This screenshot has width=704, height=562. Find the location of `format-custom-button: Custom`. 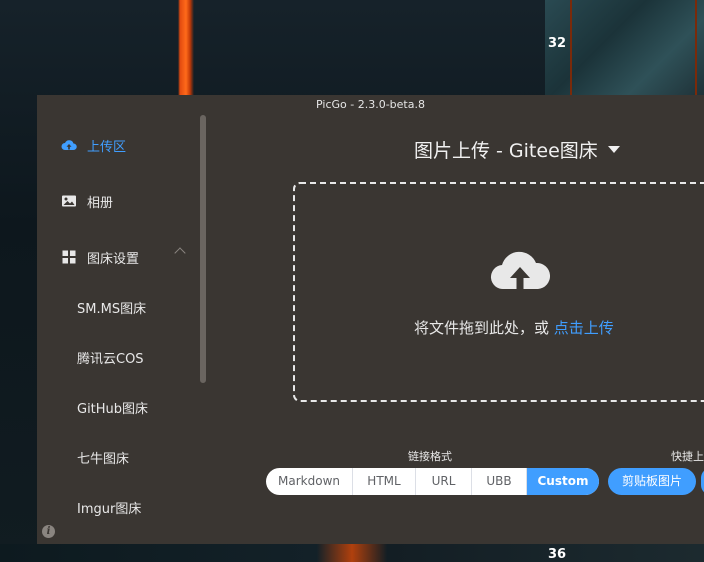

format-custom-button: Custom is located at coordinates (563, 481).